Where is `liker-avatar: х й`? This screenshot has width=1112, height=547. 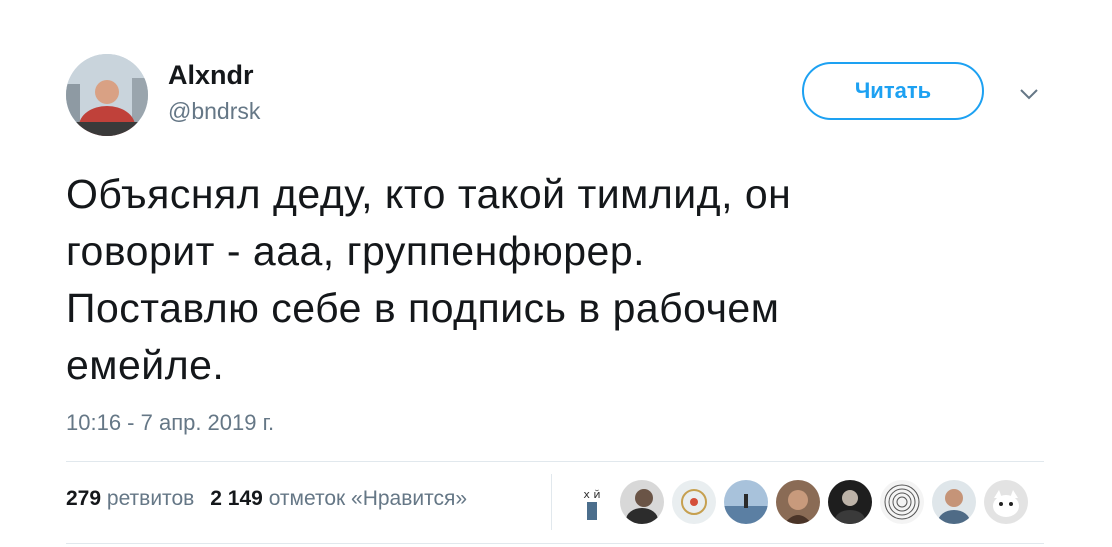
liker-avatar: х й is located at coordinates (592, 502).